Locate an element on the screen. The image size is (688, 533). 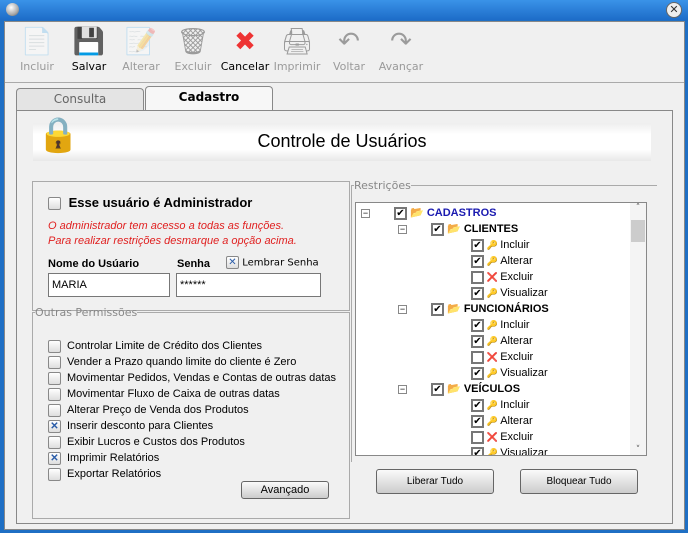
admin-checkbox is located at coordinates (54, 204).